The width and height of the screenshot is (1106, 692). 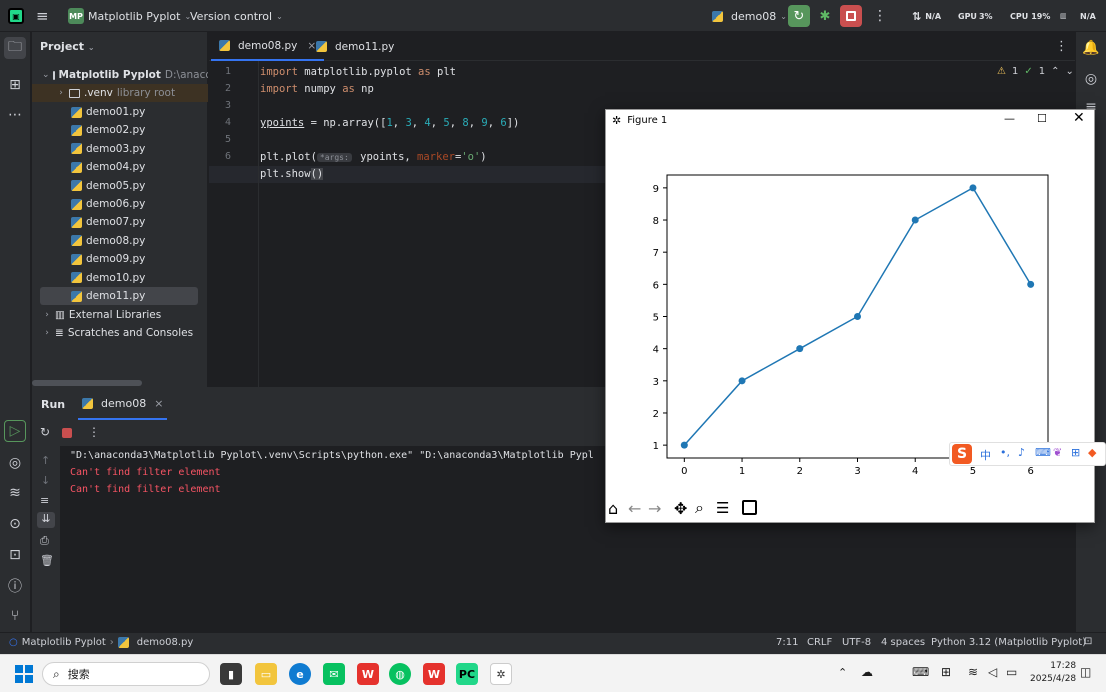 I want to click on print-icon: ⎙, so click(x=44, y=541).